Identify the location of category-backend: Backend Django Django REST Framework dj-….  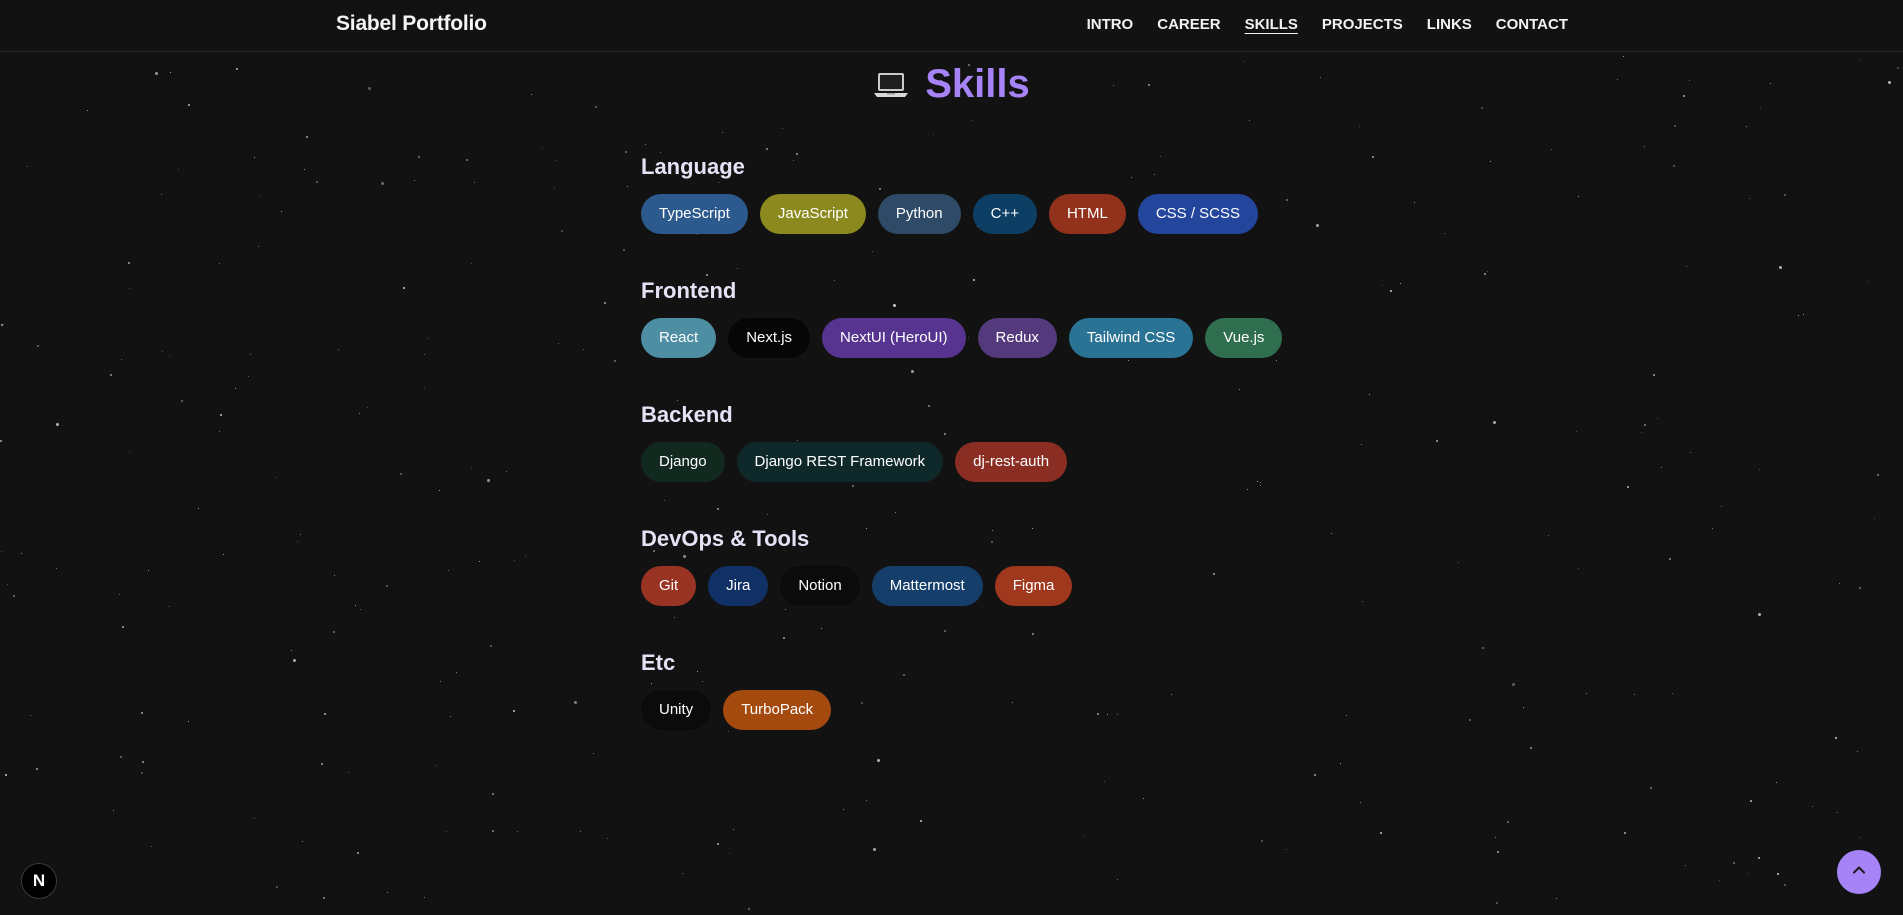
(991, 462).